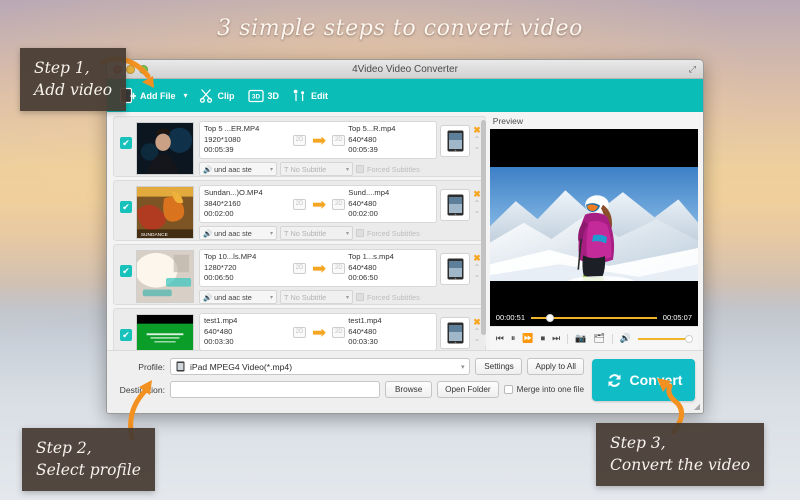 The height and width of the screenshot is (500, 800). What do you see at coordinates (299, 329) in the screenshot?
I see `file-row: ✔ test1.mp4 640*480 00:03:30 2D ➡ 2D tes` at bounding box center [299, 329].